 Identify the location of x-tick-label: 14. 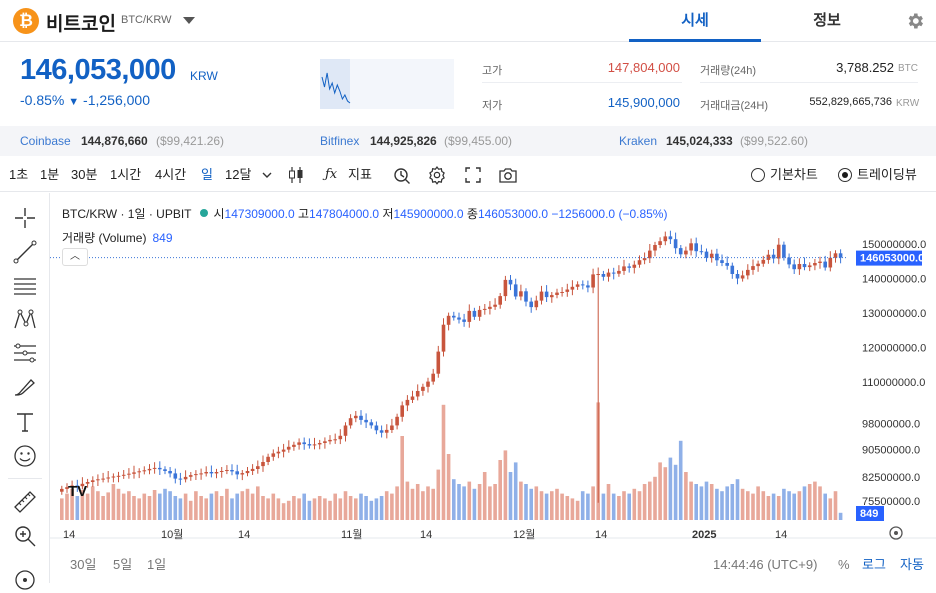
(781, 535).